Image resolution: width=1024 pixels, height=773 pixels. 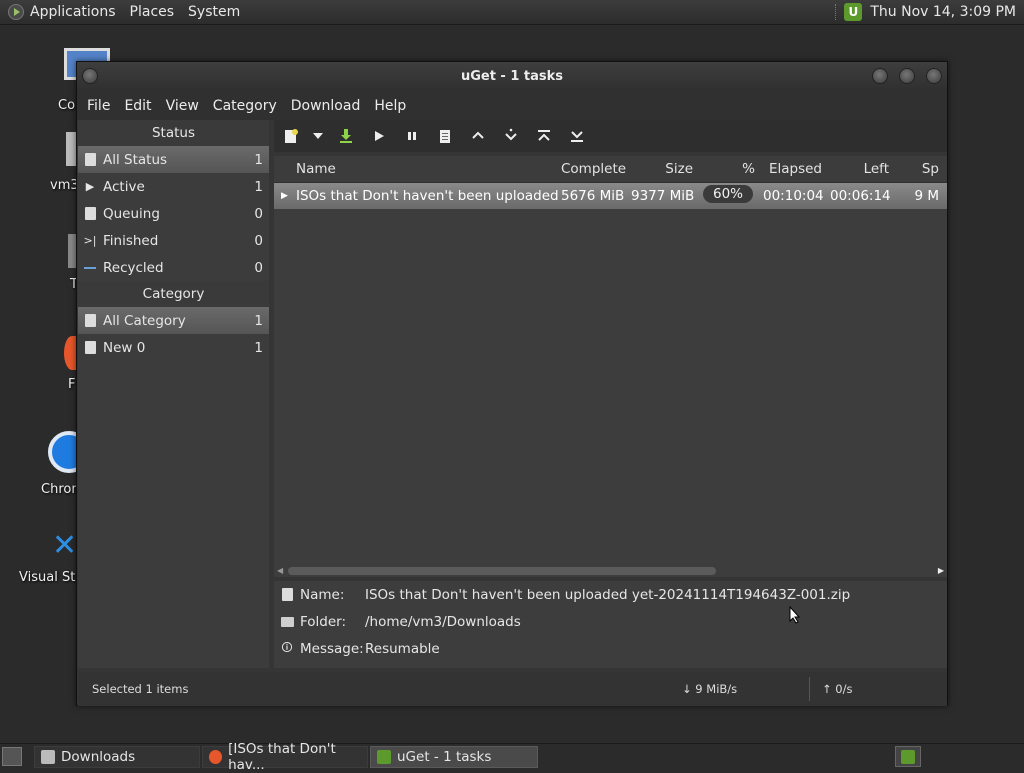 What do you see at coordinates (593, 196) in the screenshot?
I see `row-complete: 5676 MiB` at bounding box center [593, 196].